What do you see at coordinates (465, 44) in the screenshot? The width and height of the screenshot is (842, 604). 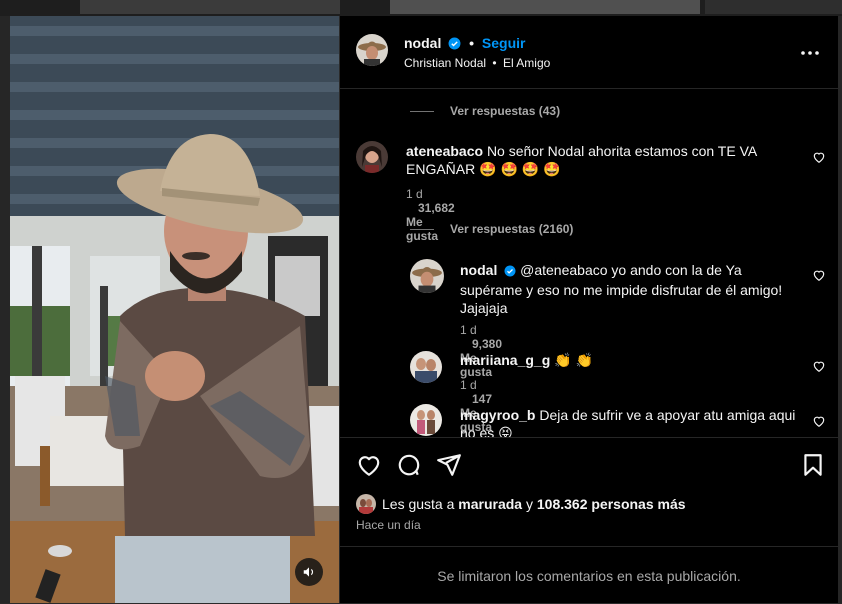 I see `author-line: nodal • Seguir` at bounding box center [465, 44].